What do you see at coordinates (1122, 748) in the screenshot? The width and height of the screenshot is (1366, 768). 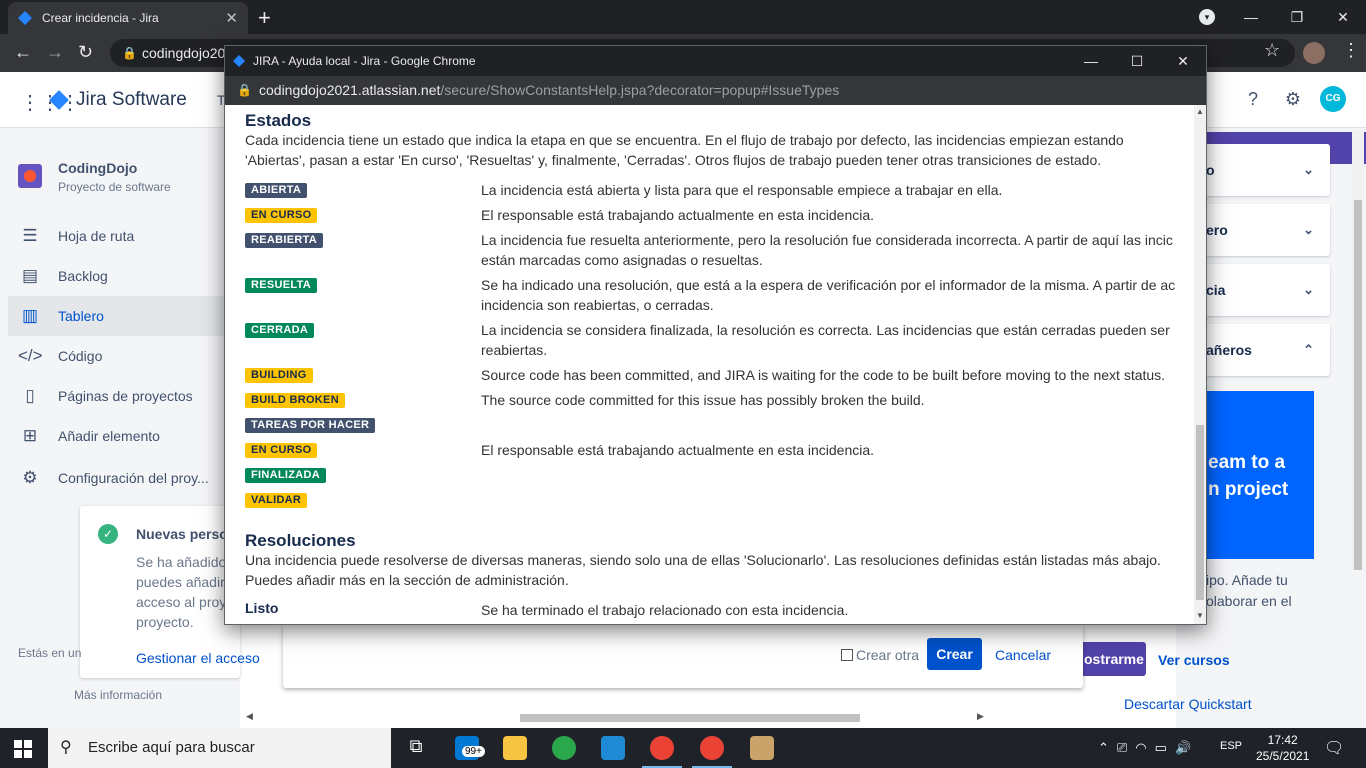 I see `device-icon: ⎚` at bounding box center [1122, 748].